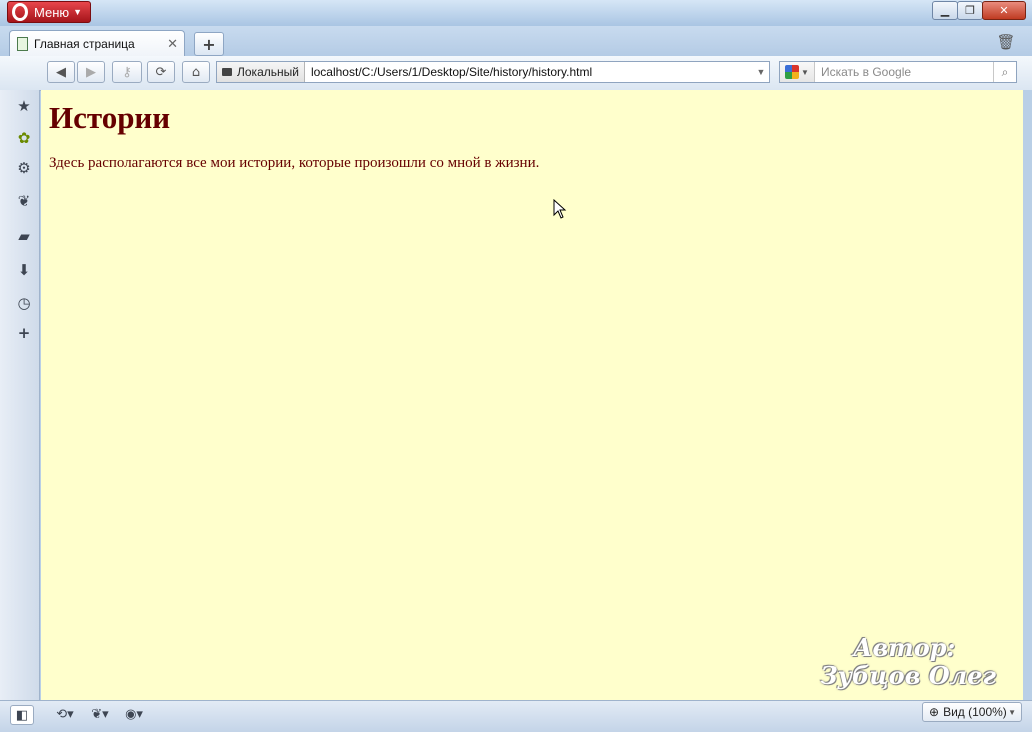 The width and height of the screenshot is (1032, 732). Describe the element at coordinates (1004, 72) in the screenshot. I see `search-icon: ⌕` at that location.